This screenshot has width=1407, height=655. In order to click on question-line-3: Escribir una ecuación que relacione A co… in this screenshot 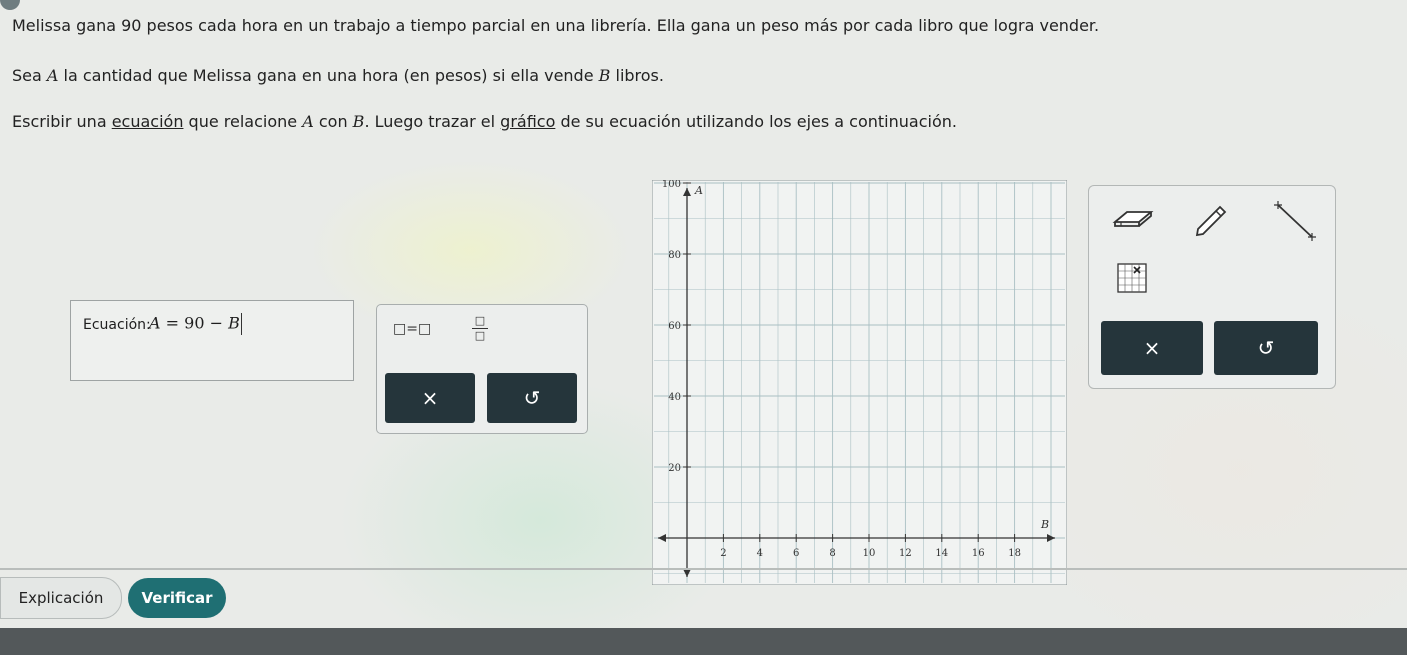, I will do `click(484, 121)`.